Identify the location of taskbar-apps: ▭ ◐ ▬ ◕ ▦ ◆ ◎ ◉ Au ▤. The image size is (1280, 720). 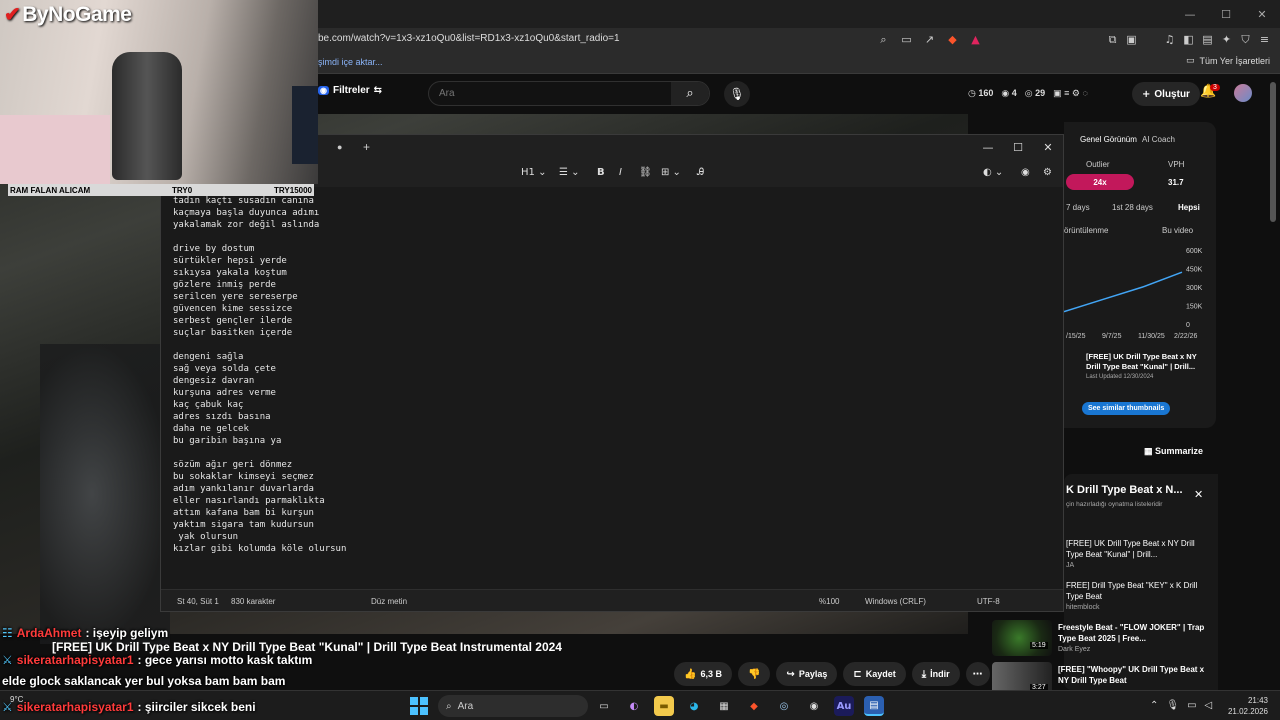
(739, 706).